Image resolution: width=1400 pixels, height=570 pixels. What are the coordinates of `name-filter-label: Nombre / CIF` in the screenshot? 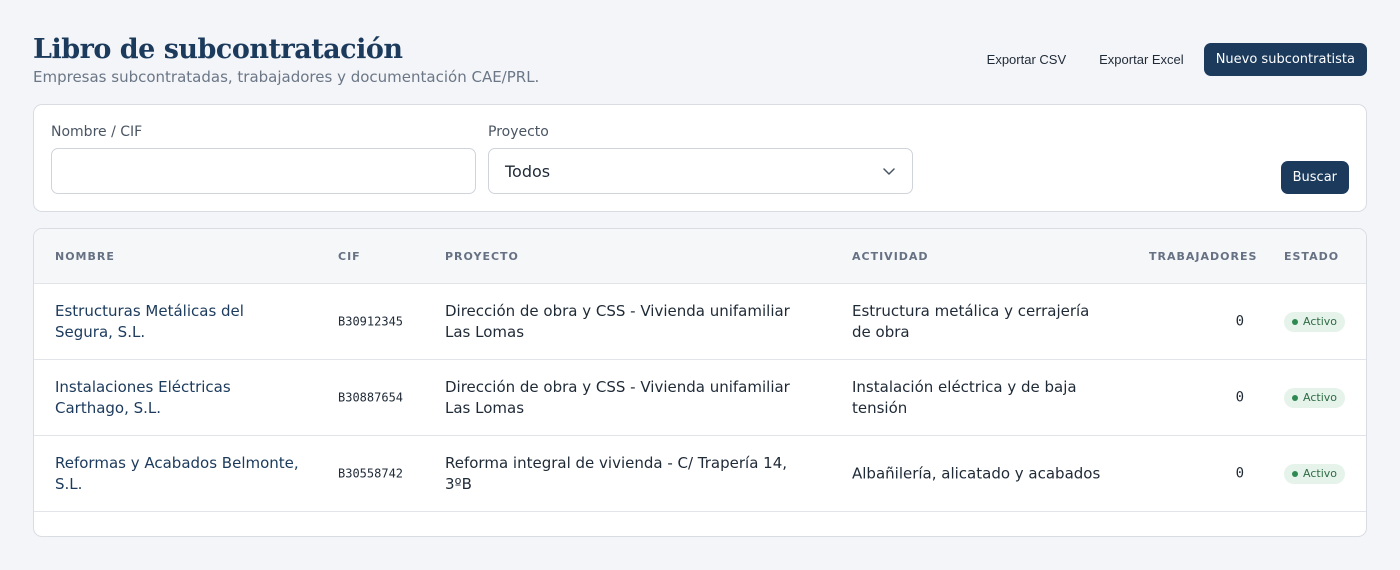 It's located at (97, 132).